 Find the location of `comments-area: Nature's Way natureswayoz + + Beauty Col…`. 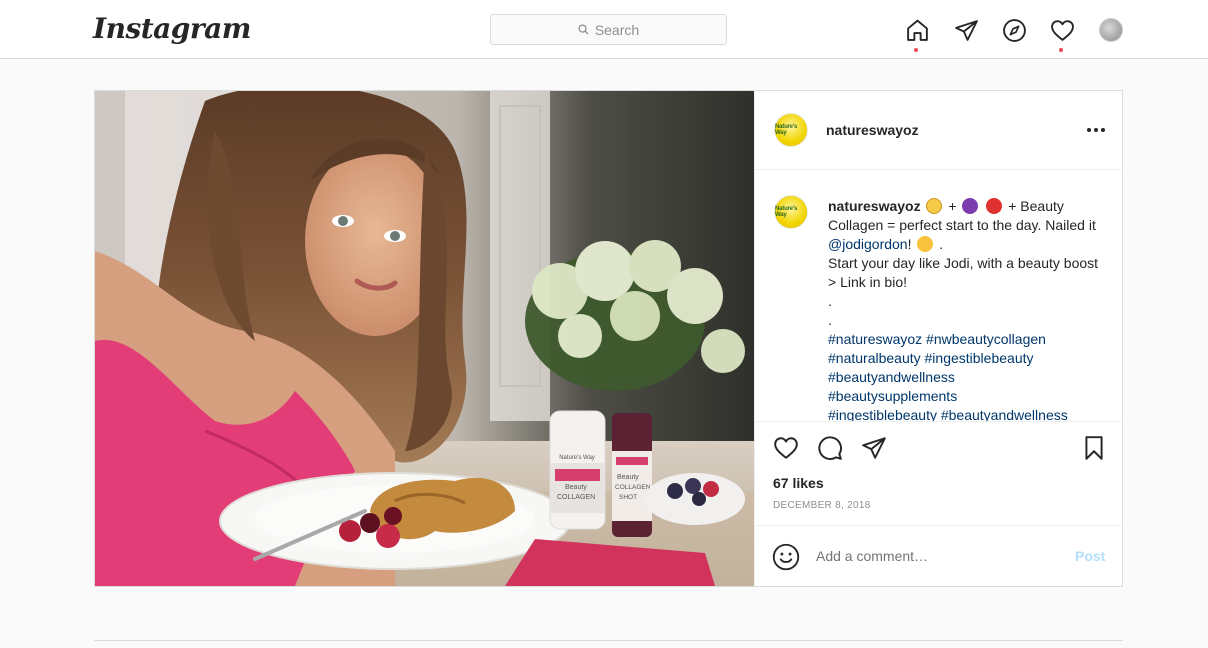

comments-area: Nature's Way natureswayoz + + Beauty Col… is located at coordinates (939, 296).